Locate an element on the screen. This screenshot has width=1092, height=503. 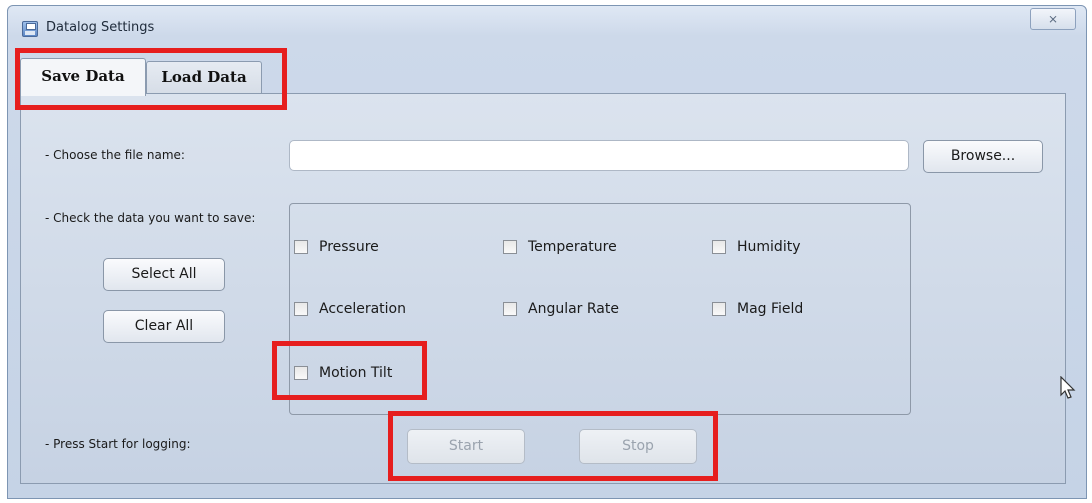
checkbox-label: Motion Tilt is located at coordinates (356, 373).